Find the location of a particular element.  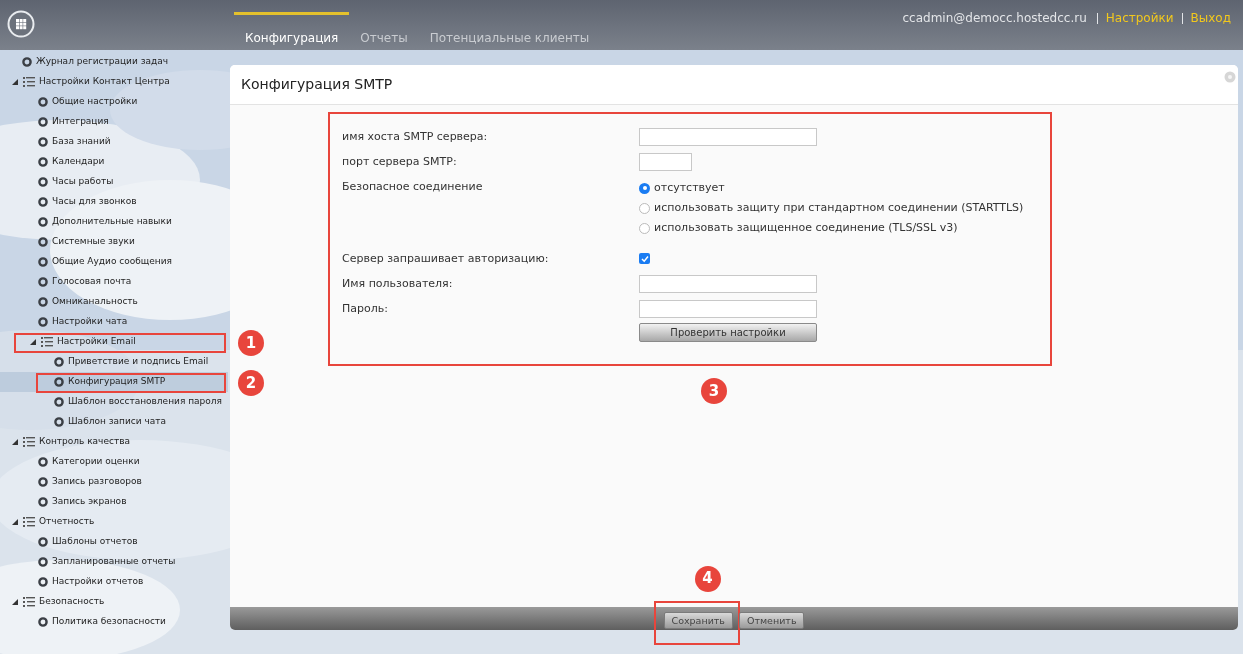

tree-item: Журнал регистрации задач is located at coordinates (114, 62).